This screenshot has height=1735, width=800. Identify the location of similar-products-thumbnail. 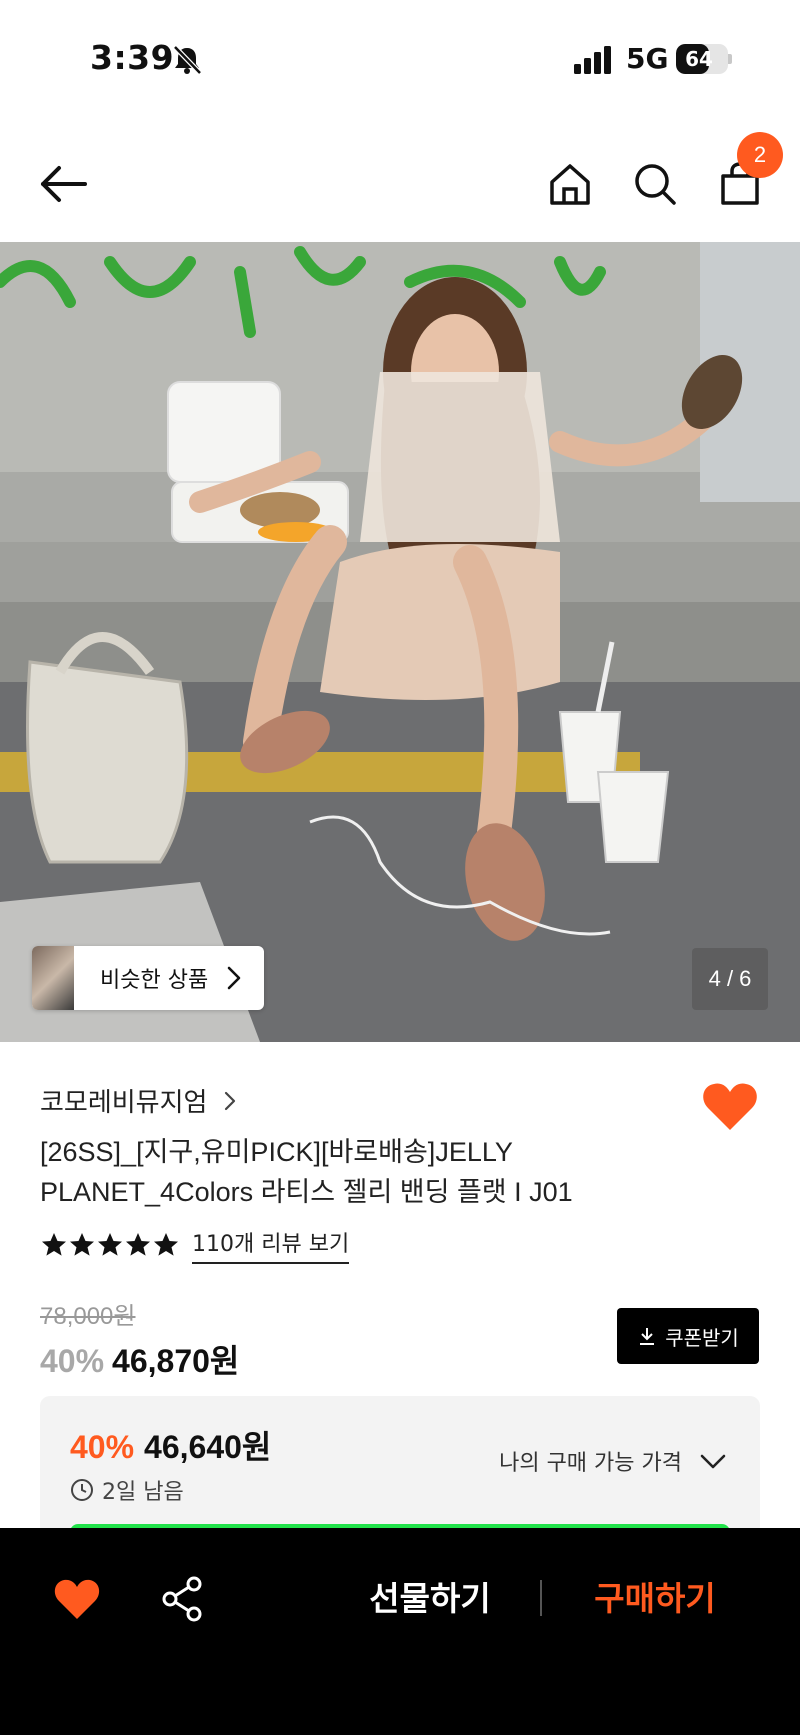
(53, 978).